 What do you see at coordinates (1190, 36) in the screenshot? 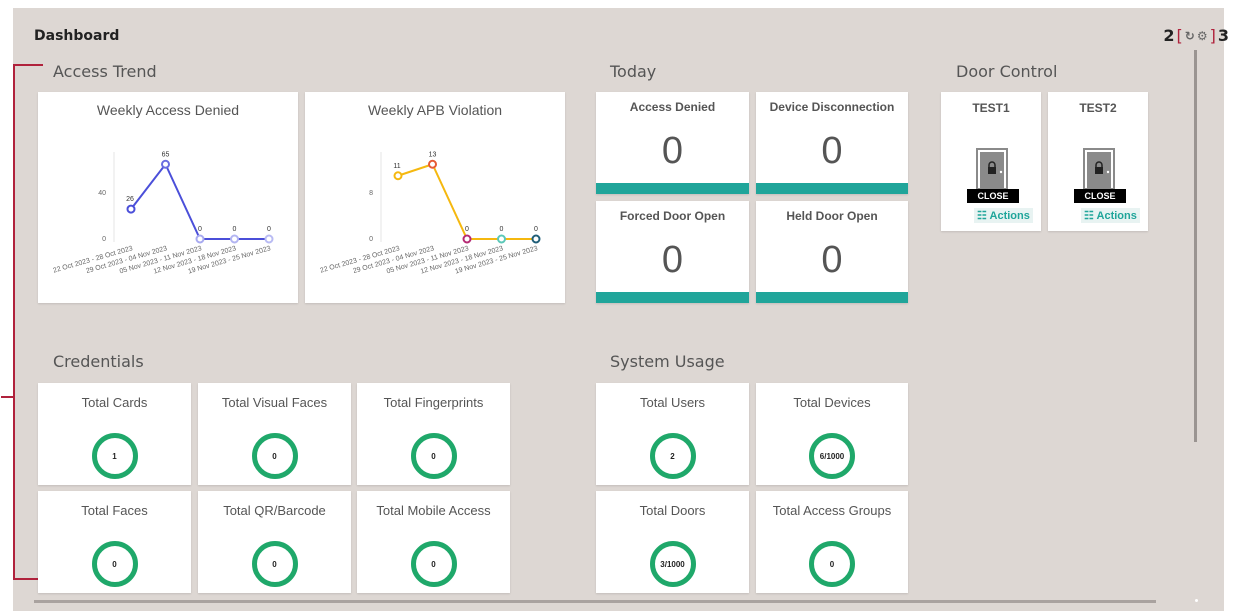
I see `refresh-icon: ↻` at bounding box center [1190, 36].